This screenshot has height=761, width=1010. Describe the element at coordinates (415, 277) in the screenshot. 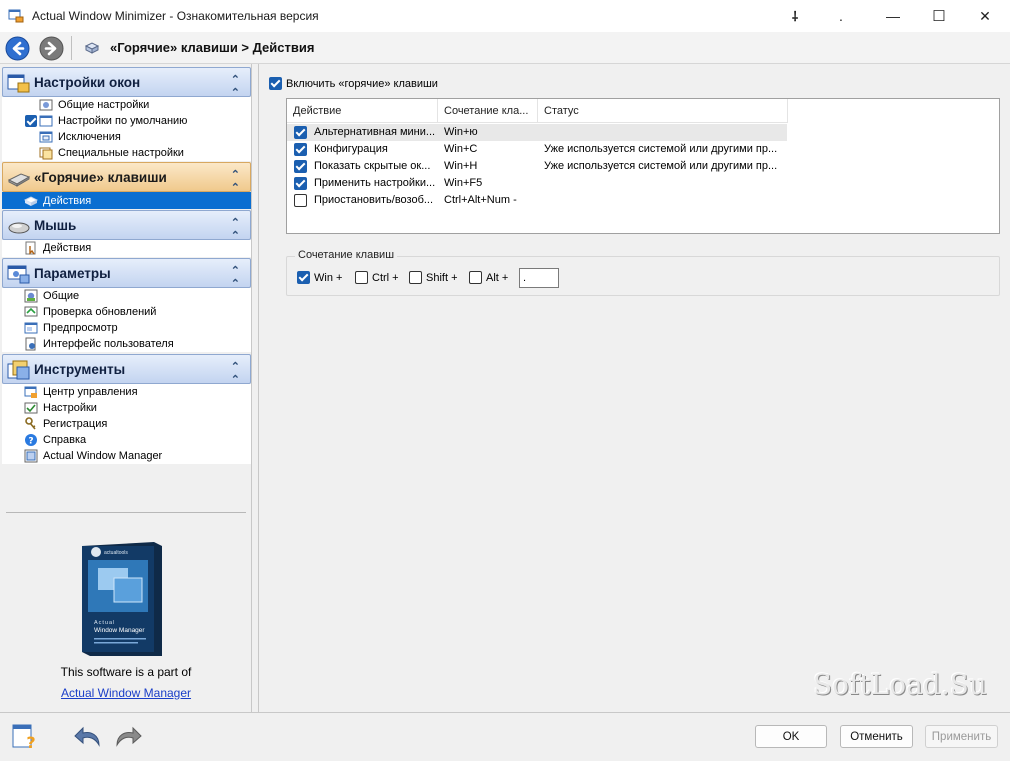

I see `shift-modifier-checkbox` at that location.